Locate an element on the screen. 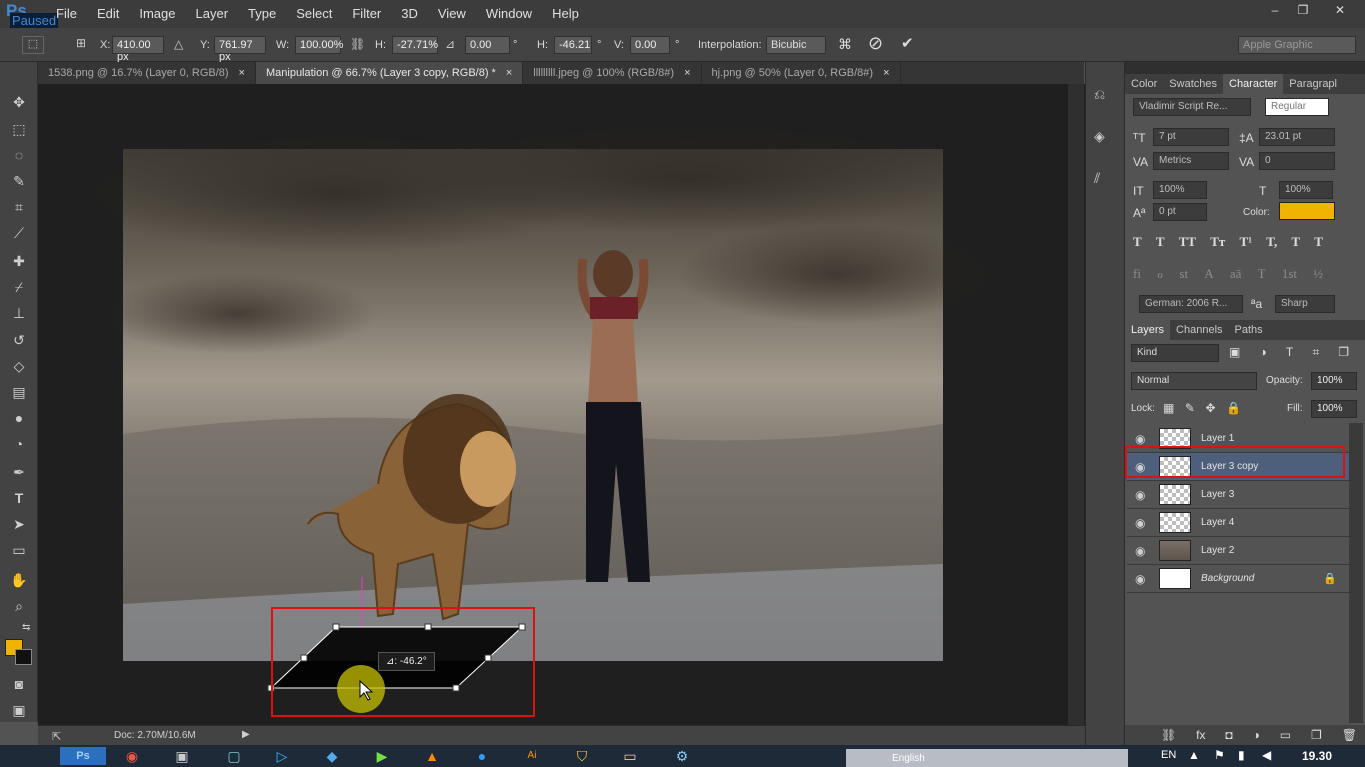 This screenshot has width=1365, height=767. tab-character: Character is located at coordinates (1253, 84).